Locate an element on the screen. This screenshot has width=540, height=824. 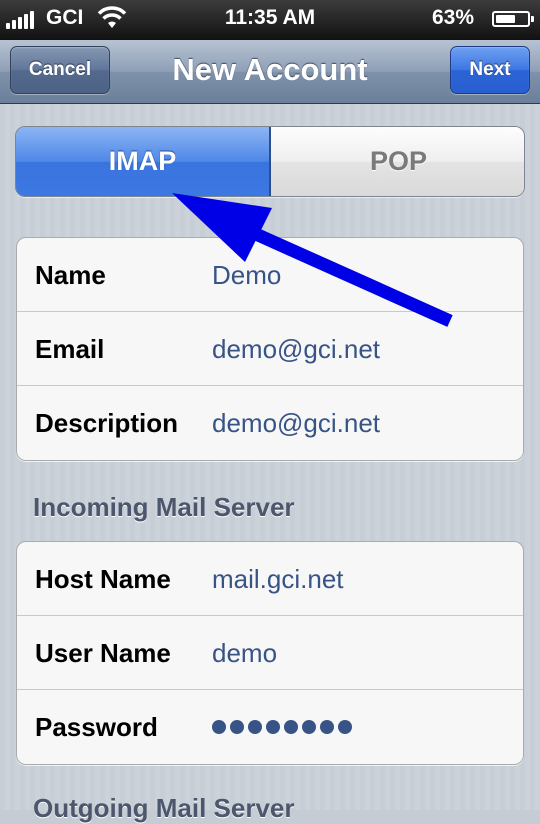
battery-fill is located at coordinates (505, 19).